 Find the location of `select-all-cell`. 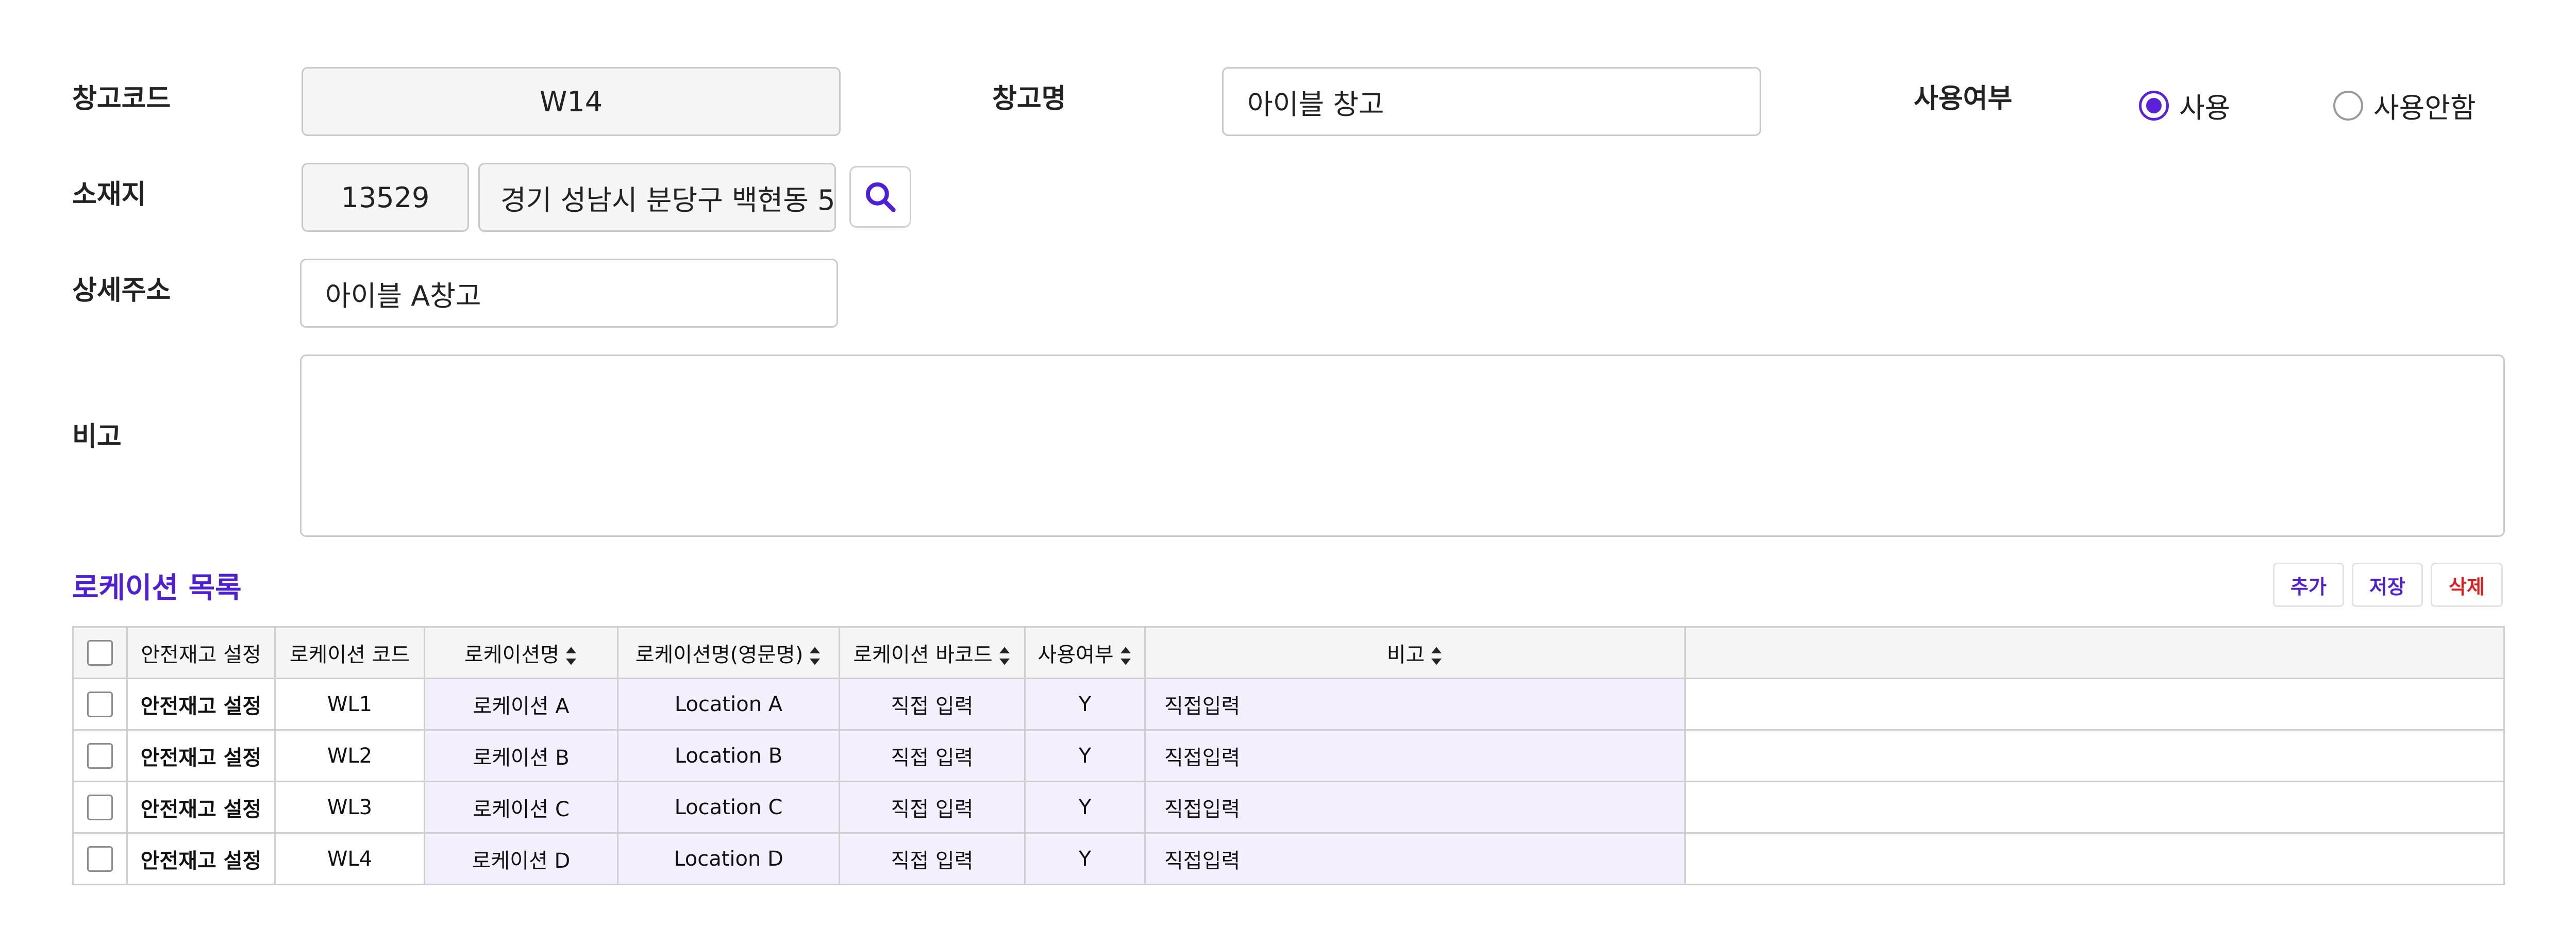

select-all-cell is located at coordinates (100, 652).